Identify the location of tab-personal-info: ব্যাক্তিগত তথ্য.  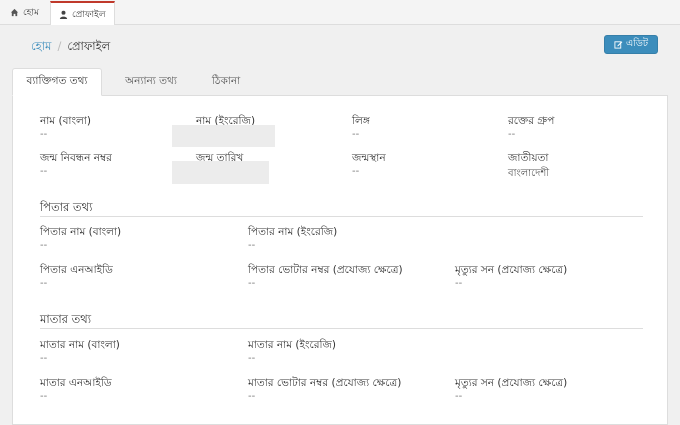
(57, 82).